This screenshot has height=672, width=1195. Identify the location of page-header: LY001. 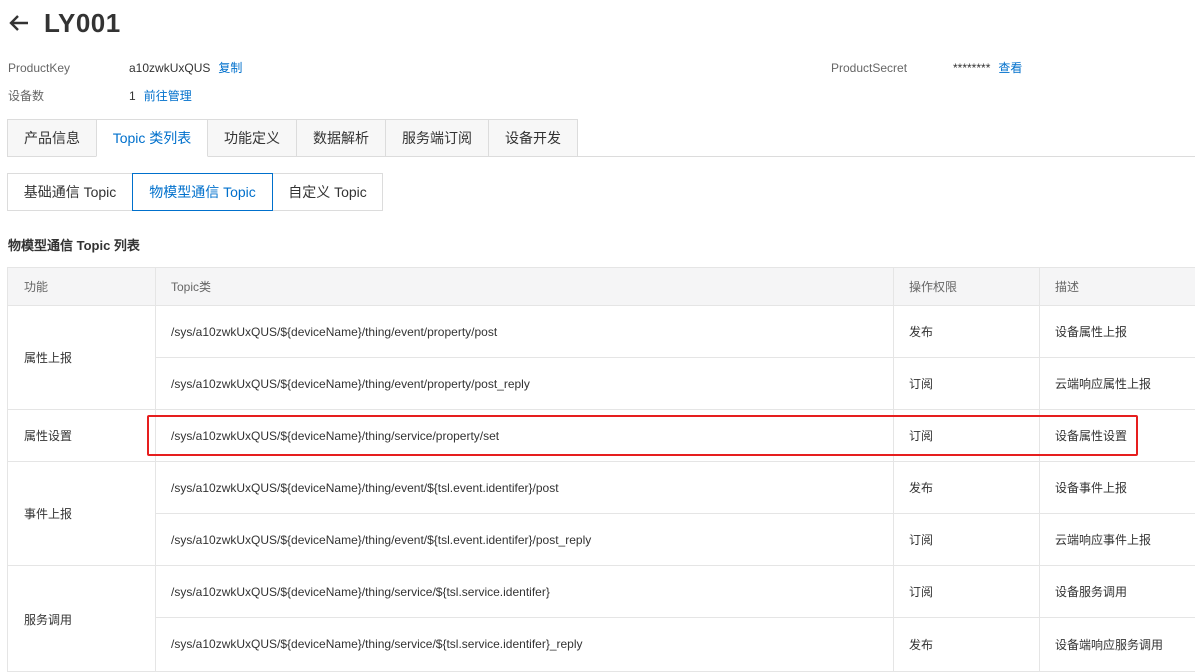
(64, 23).